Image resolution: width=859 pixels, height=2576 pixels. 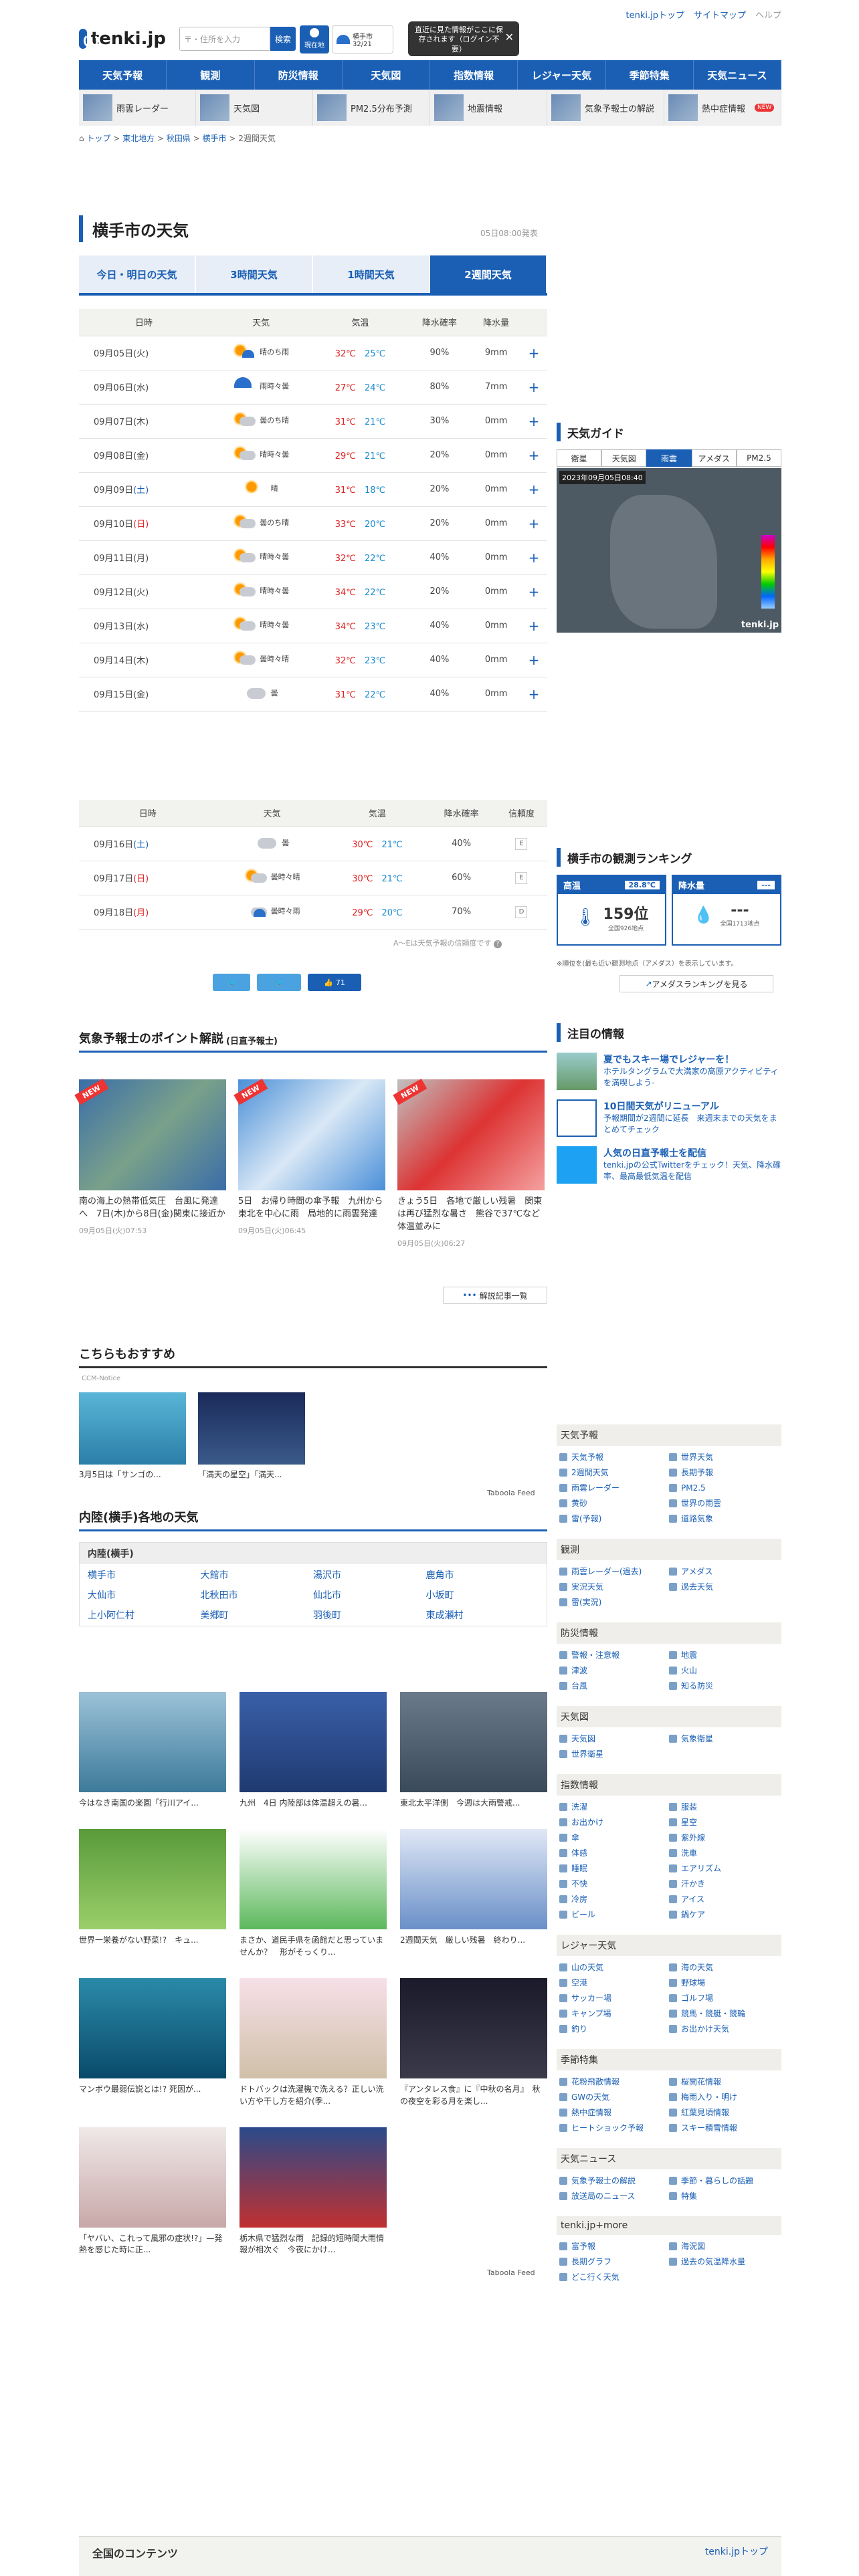 I want to click on table-row: 09月07日(木) 曇のち晴 31℃ 21℃ 30% 0mm +, so click(x=313, y=422).